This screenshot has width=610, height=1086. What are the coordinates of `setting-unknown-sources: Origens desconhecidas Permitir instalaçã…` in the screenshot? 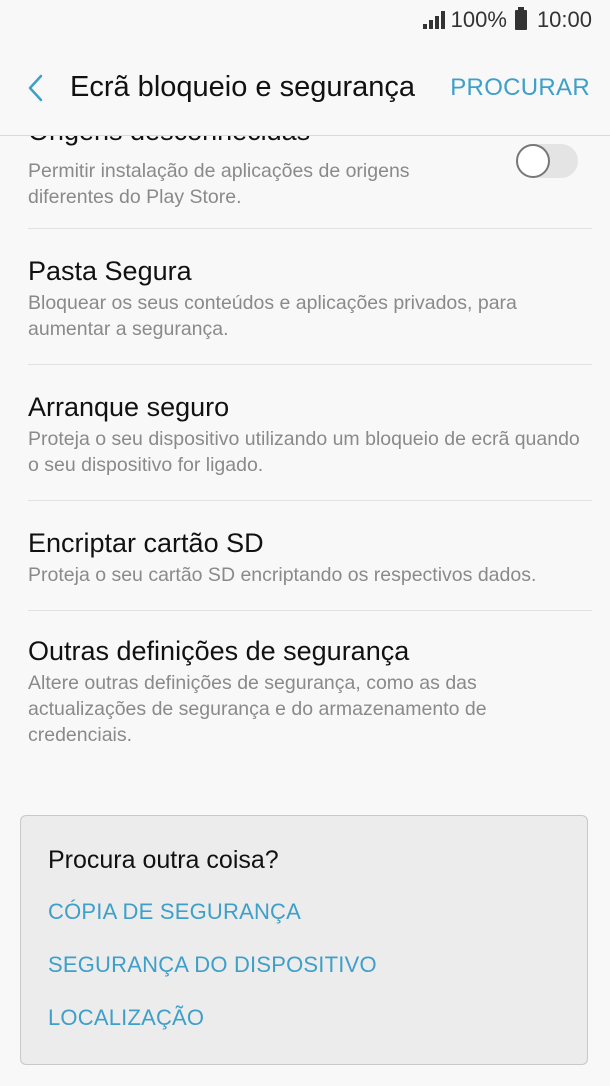 It's located at (310, 182).